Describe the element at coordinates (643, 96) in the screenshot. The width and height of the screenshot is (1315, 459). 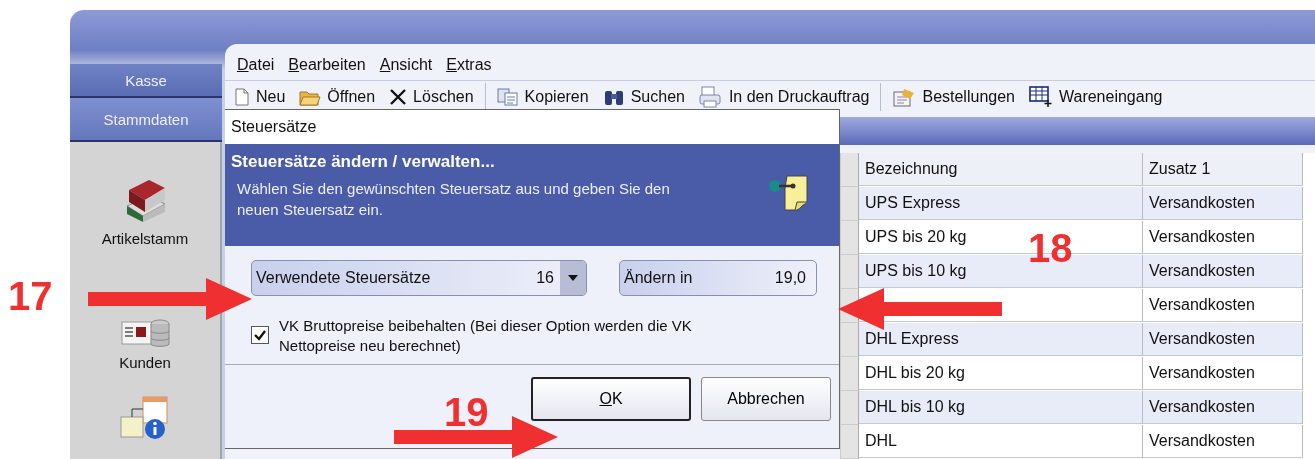
I see `toolbar-button: Suchen` at that location.